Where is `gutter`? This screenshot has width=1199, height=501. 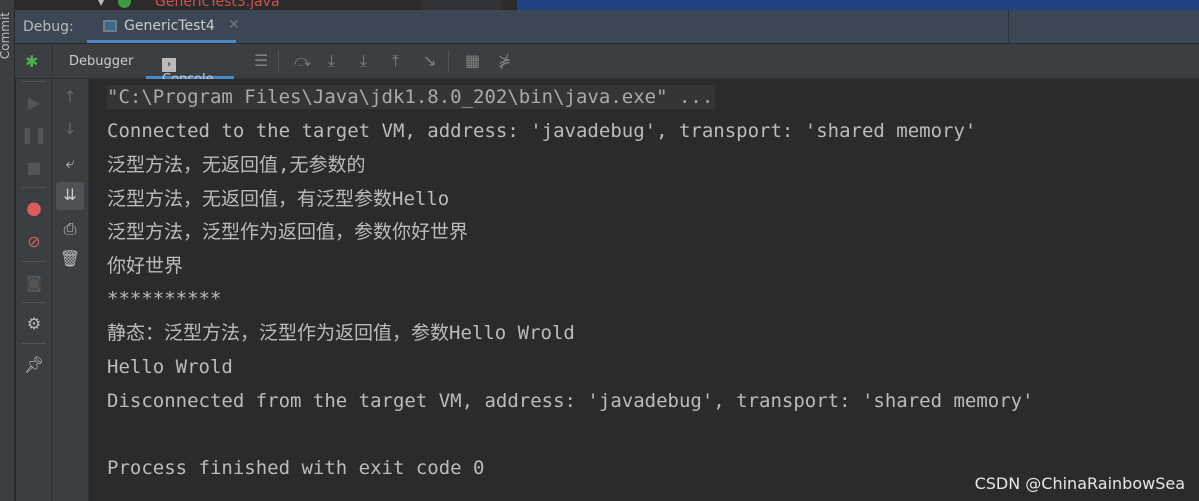
gutter is located at coordinates (462, 5).